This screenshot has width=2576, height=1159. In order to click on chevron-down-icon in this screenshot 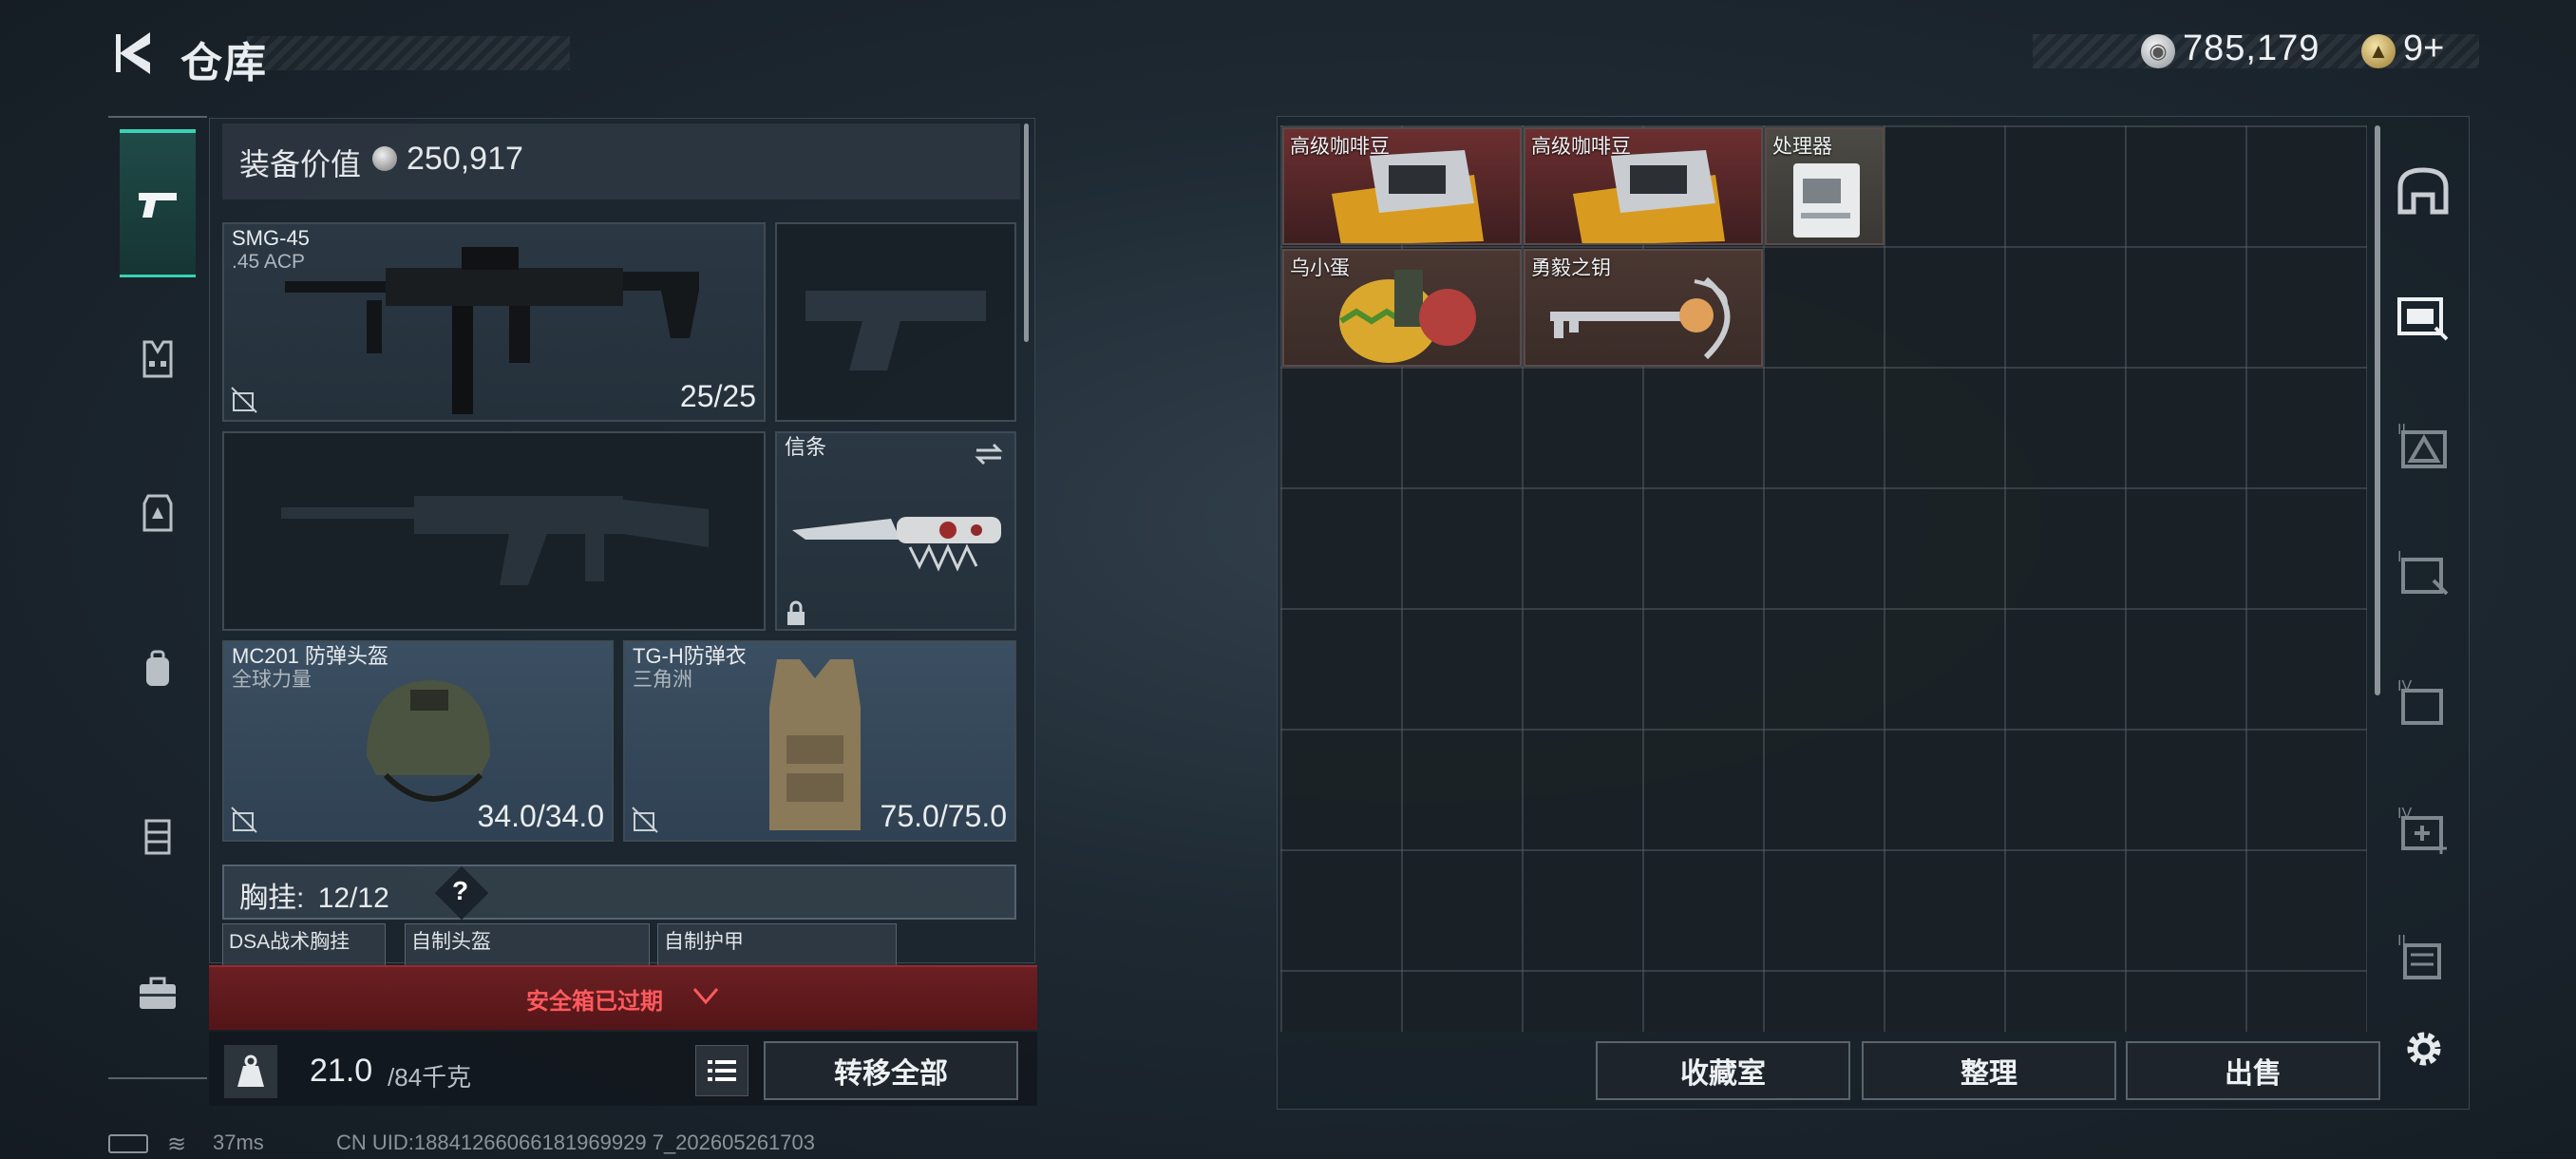, I will do `click(705, 996)`.